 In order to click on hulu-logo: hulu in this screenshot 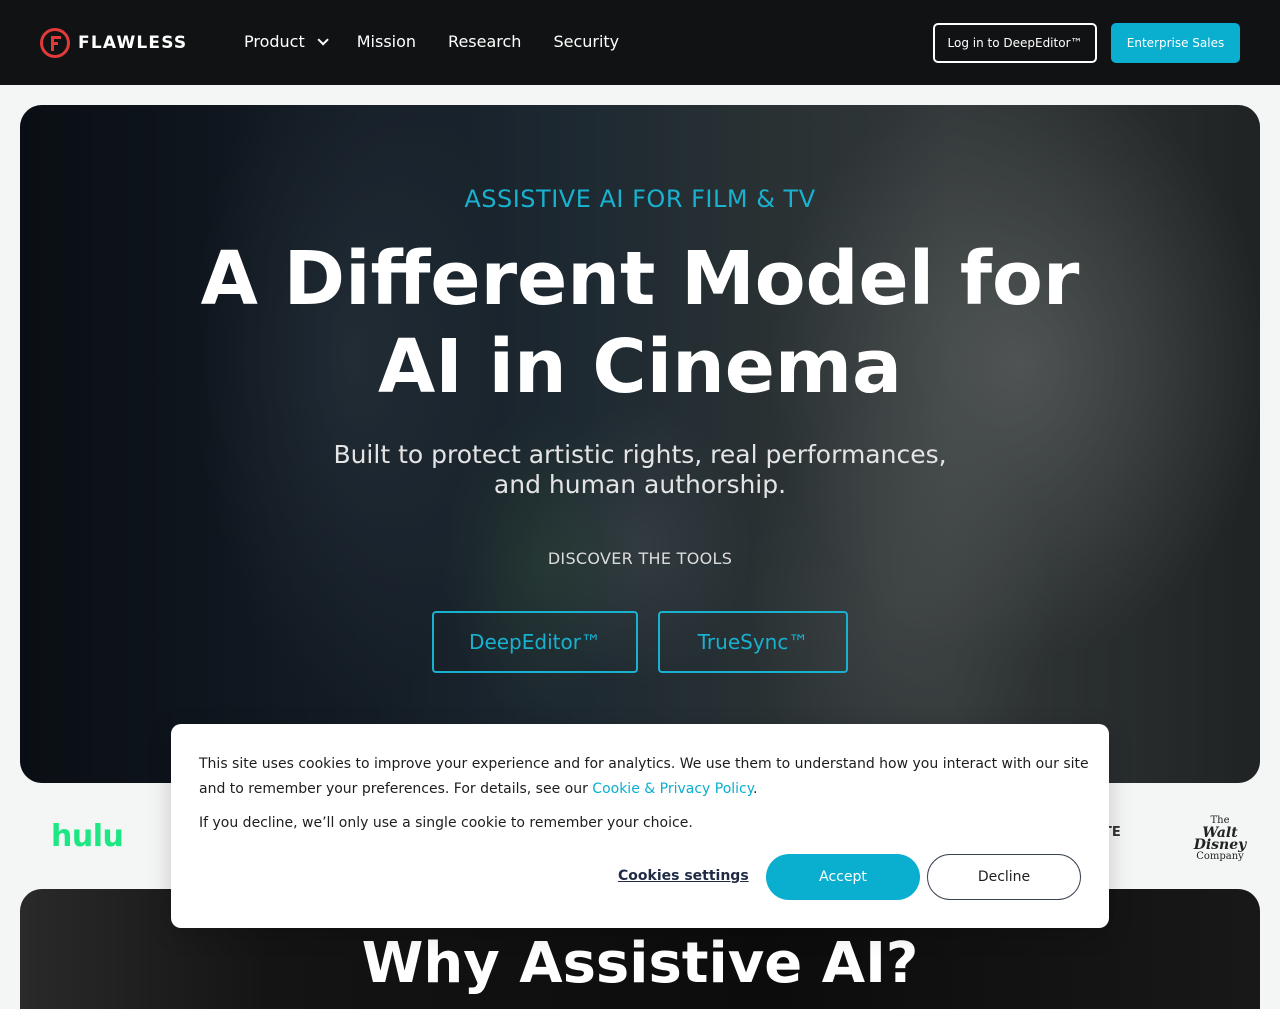, I will do `click(87, 836)`.